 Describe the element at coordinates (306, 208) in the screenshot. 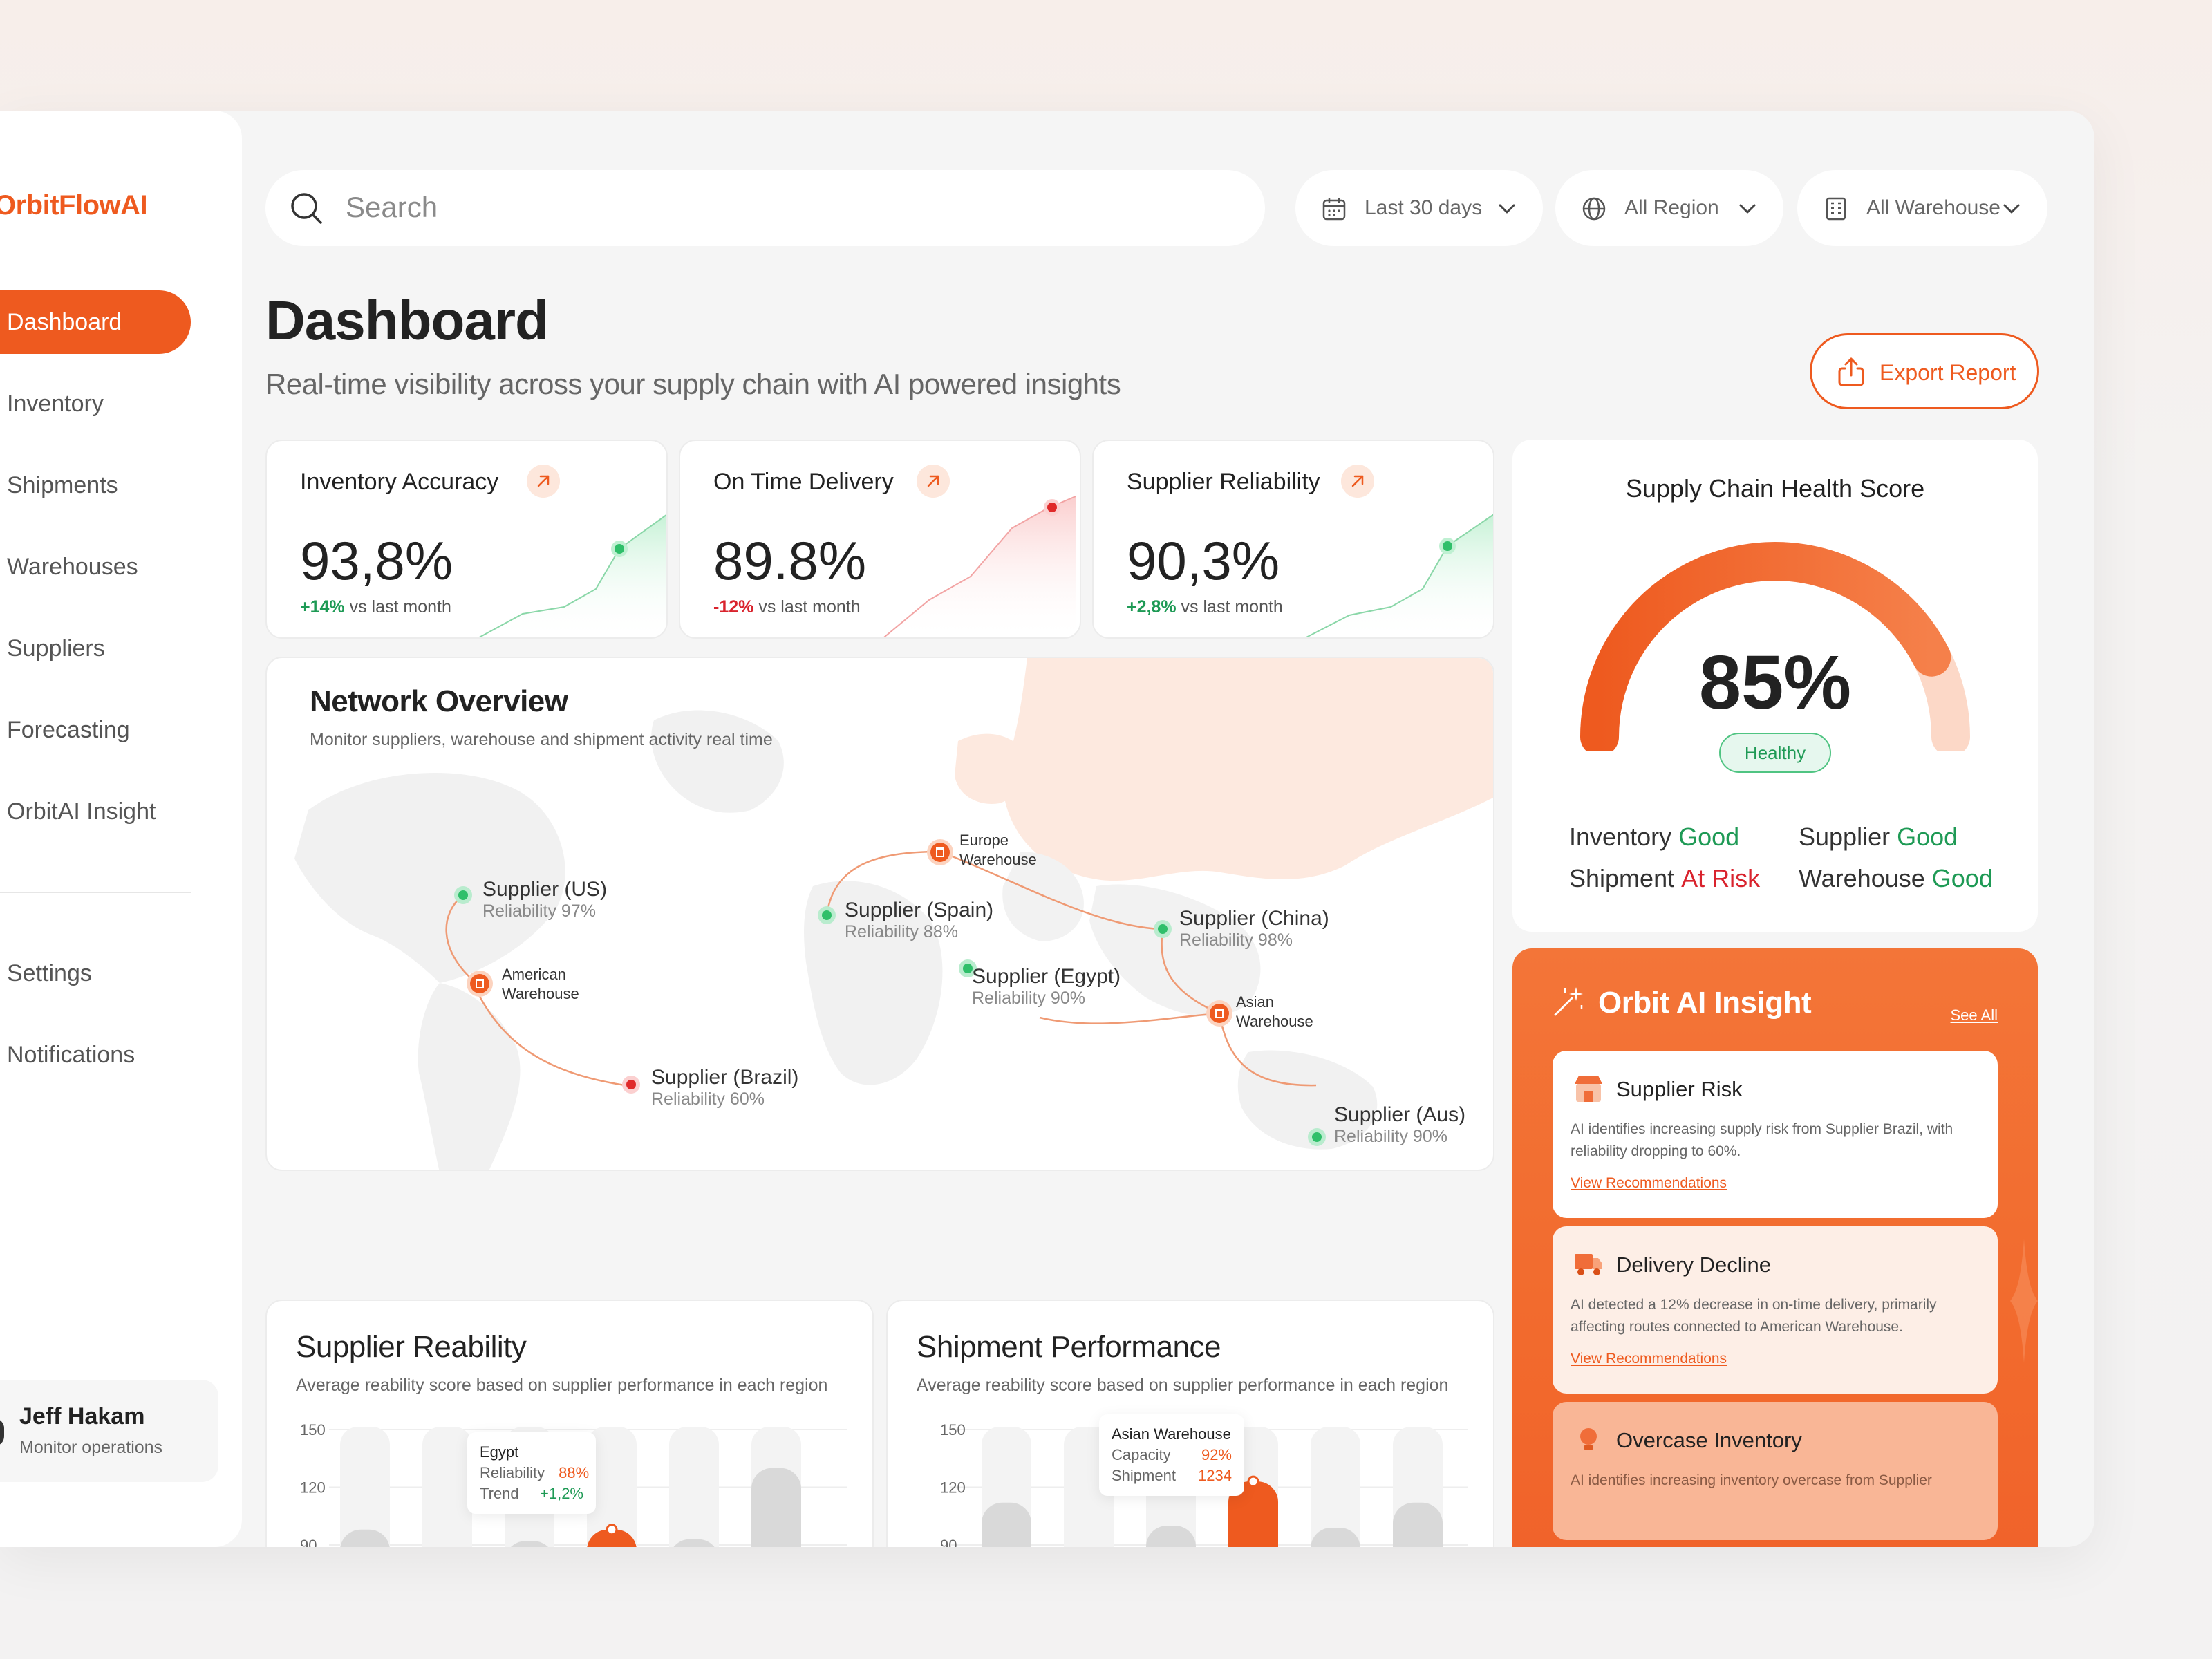

I see `search-icon` at that location.